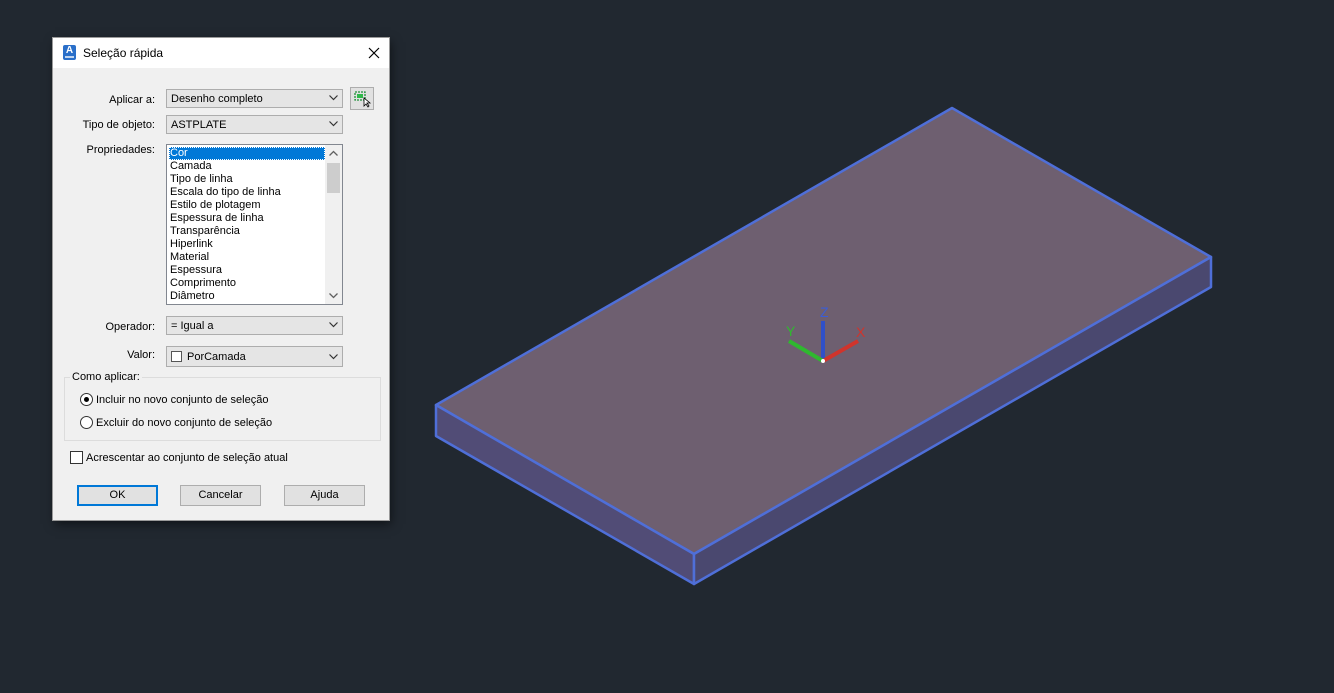 This screenshot has width=1334, height=693. I want to click on app-icon: A, so click(69, 52).